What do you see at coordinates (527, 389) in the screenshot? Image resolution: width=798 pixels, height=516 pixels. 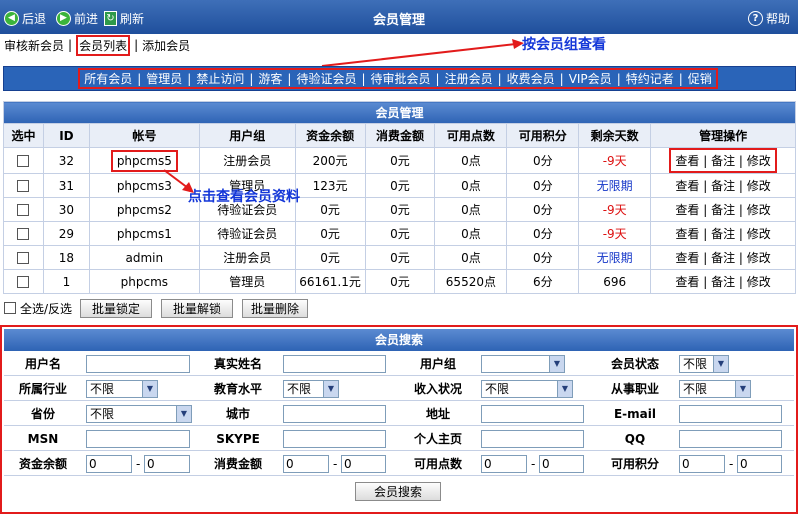 I see `income-select: 不限 ▼` at bounding box center [527, 389].